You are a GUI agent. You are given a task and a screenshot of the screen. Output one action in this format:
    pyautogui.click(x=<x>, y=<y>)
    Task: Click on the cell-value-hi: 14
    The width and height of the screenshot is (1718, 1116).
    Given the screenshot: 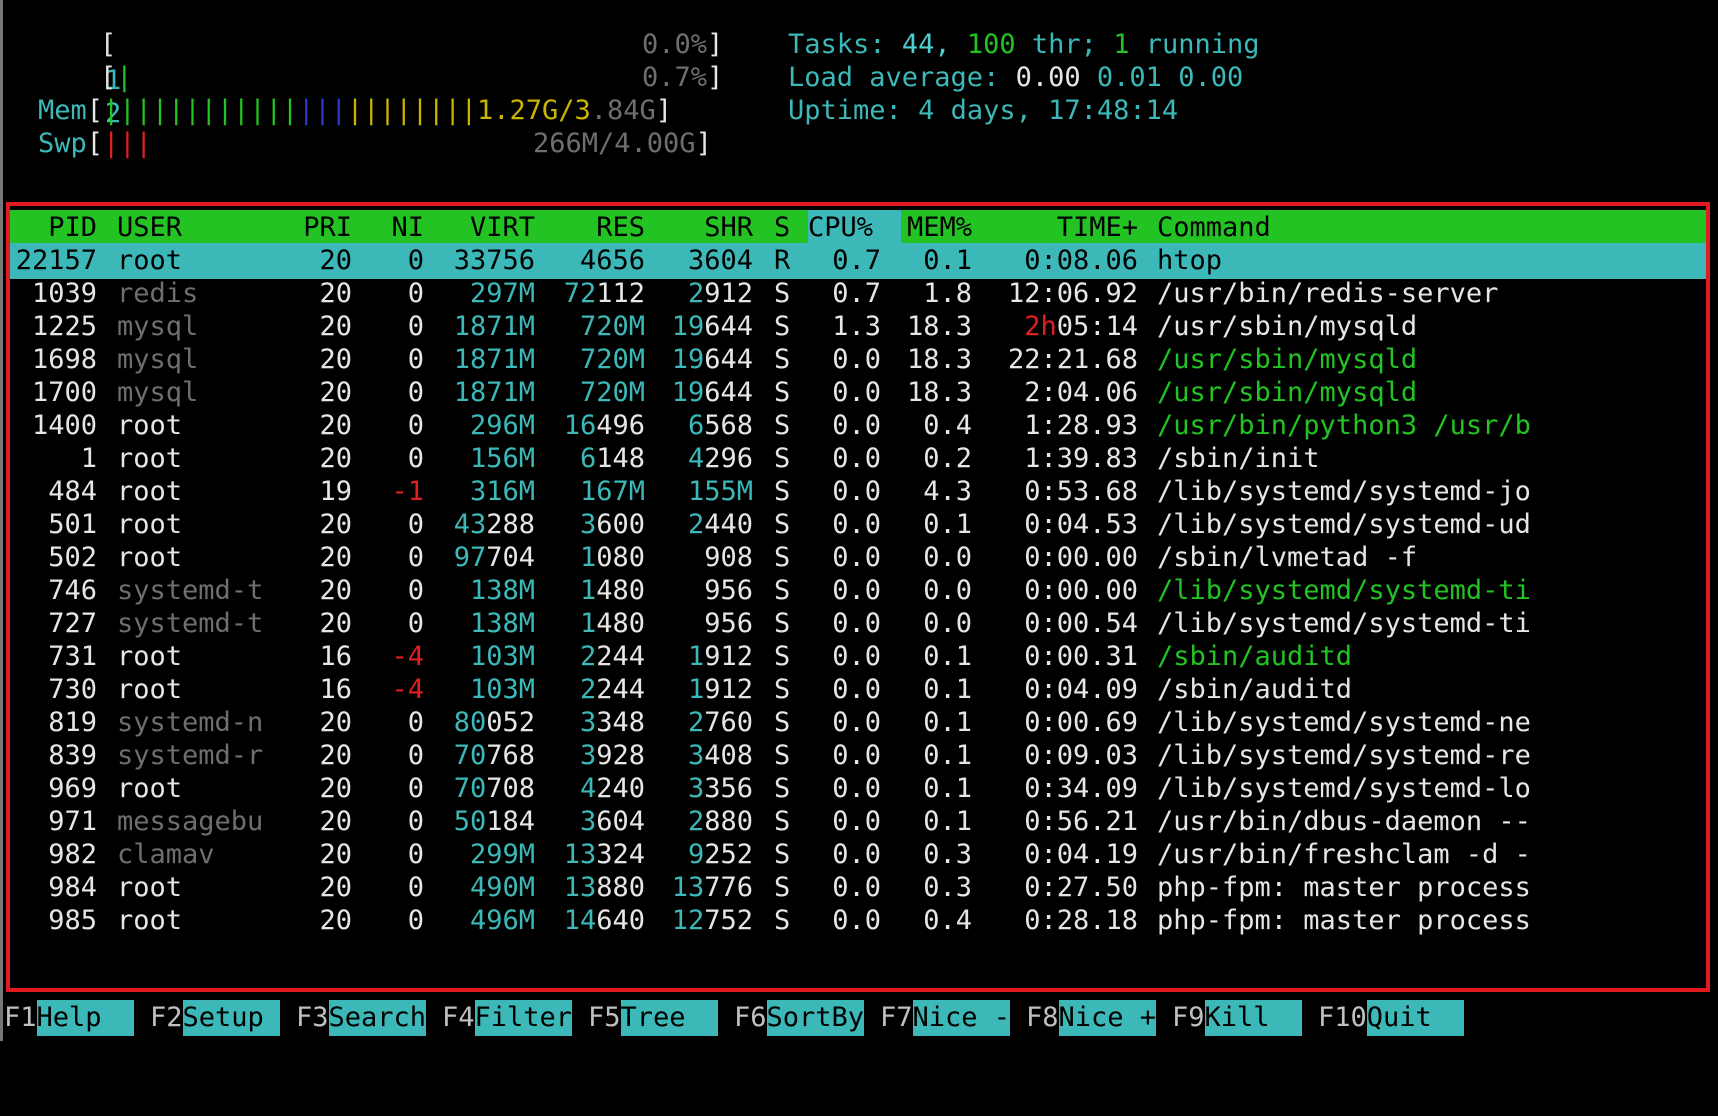 What is the action you would take?
    pyautogui.click(x=580, y=920)
    